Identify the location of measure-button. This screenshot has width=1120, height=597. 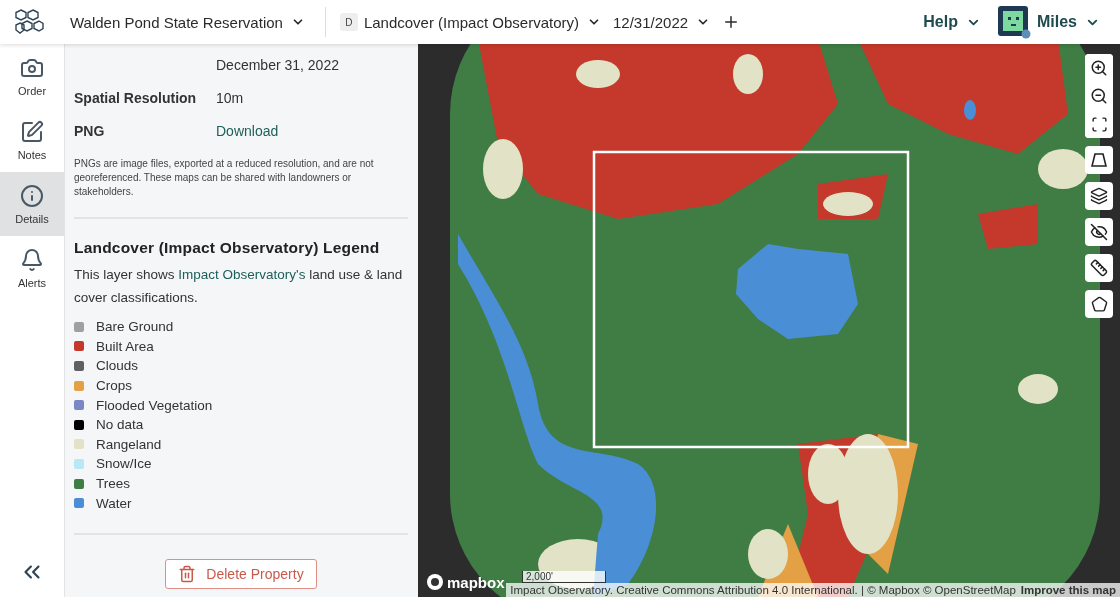
(1099, 268).